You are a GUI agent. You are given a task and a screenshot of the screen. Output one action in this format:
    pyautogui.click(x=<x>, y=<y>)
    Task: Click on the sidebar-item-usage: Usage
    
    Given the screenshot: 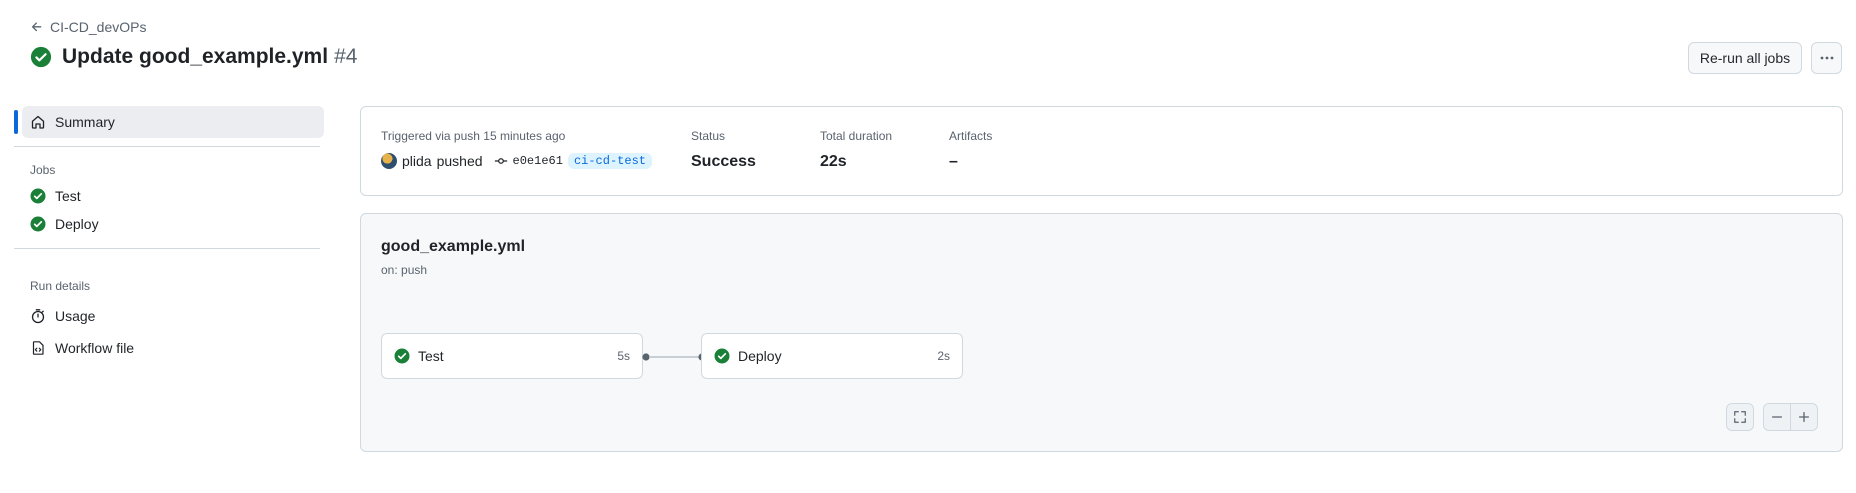 What is the action you would take?
    pyautogui.click(x=62, y=316)
    